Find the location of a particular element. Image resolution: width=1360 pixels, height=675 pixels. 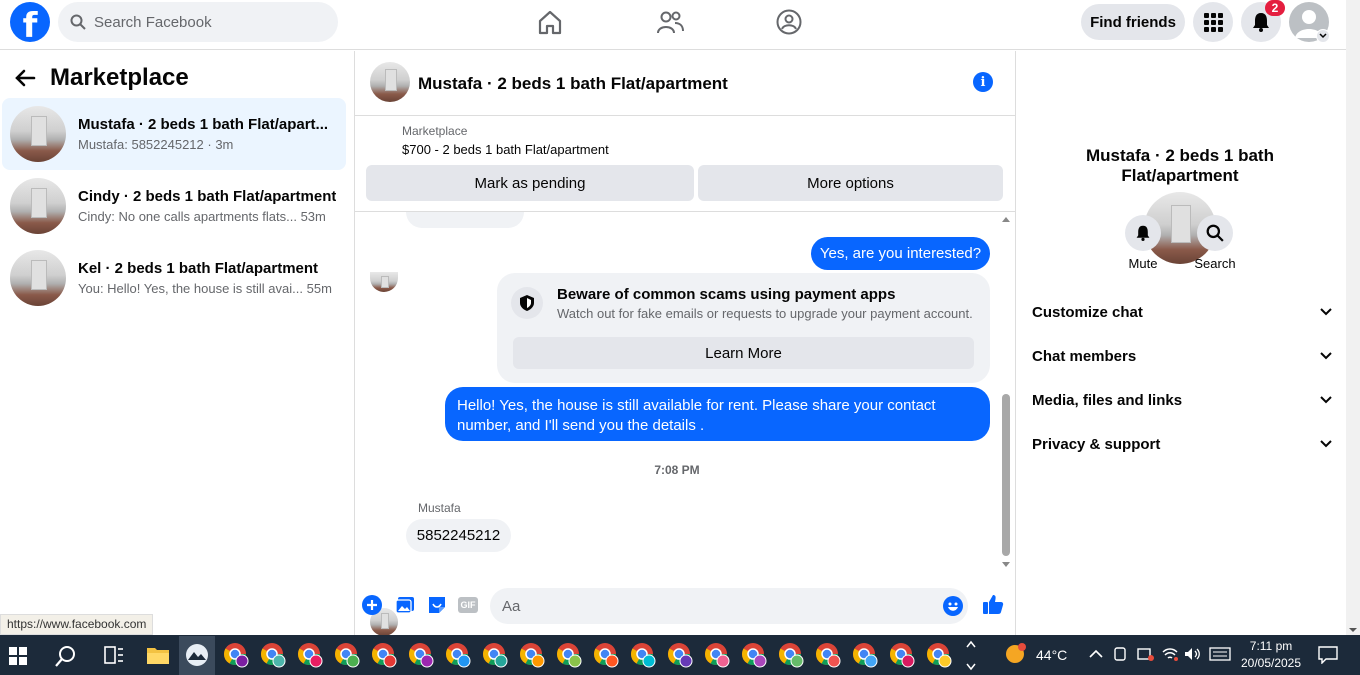

volume-icon is located at coordinates (1193, 654).